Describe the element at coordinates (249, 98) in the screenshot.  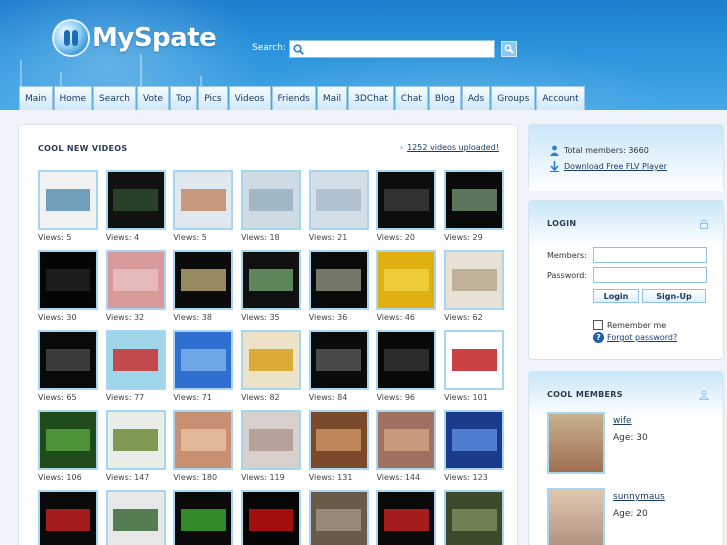
I see `nav-tab-videos: Videos` at that location.